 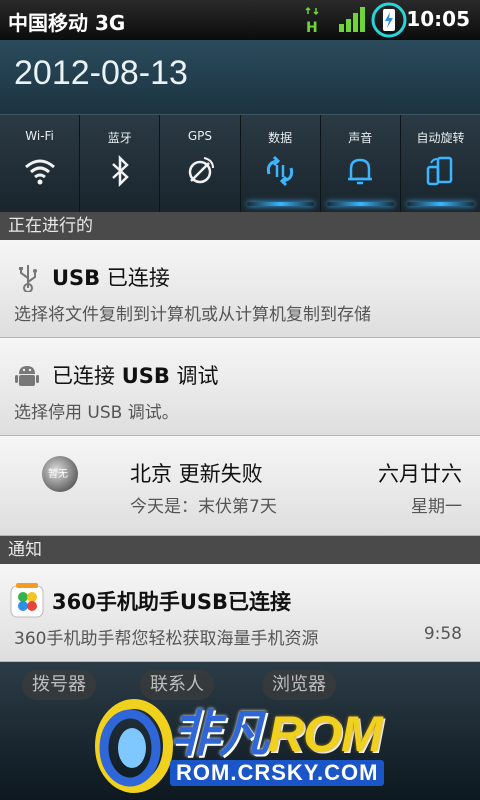 I want to click on wifi-icon, so click(x=39, y=172).